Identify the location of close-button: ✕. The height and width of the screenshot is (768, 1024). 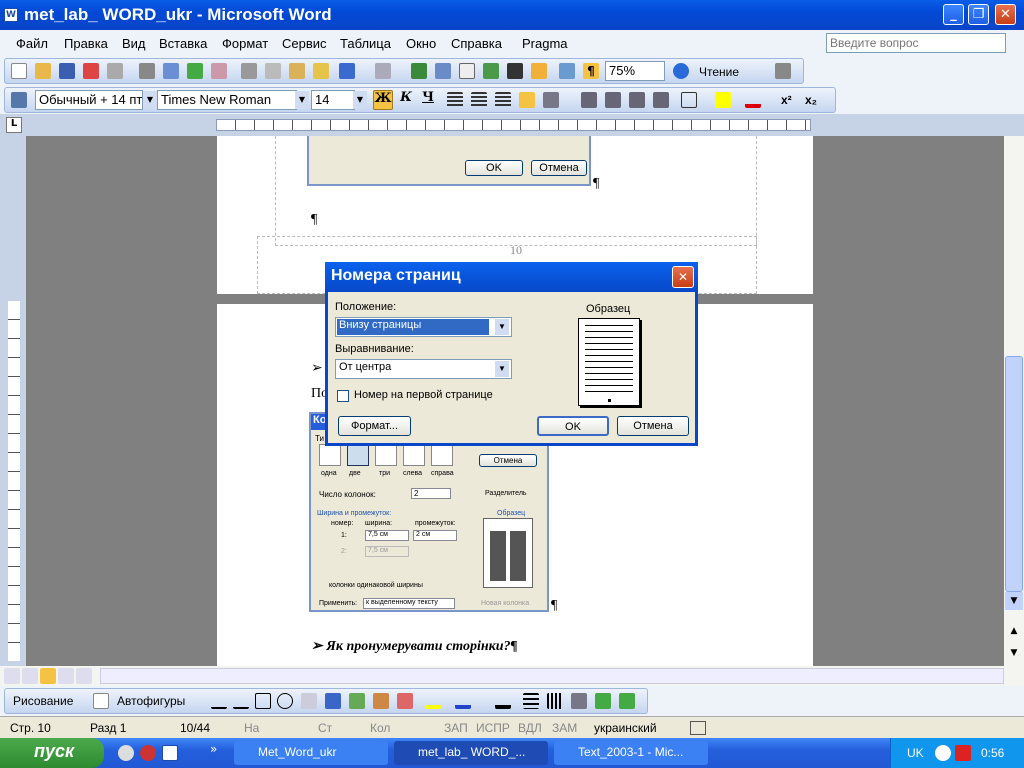
(1005, 14).